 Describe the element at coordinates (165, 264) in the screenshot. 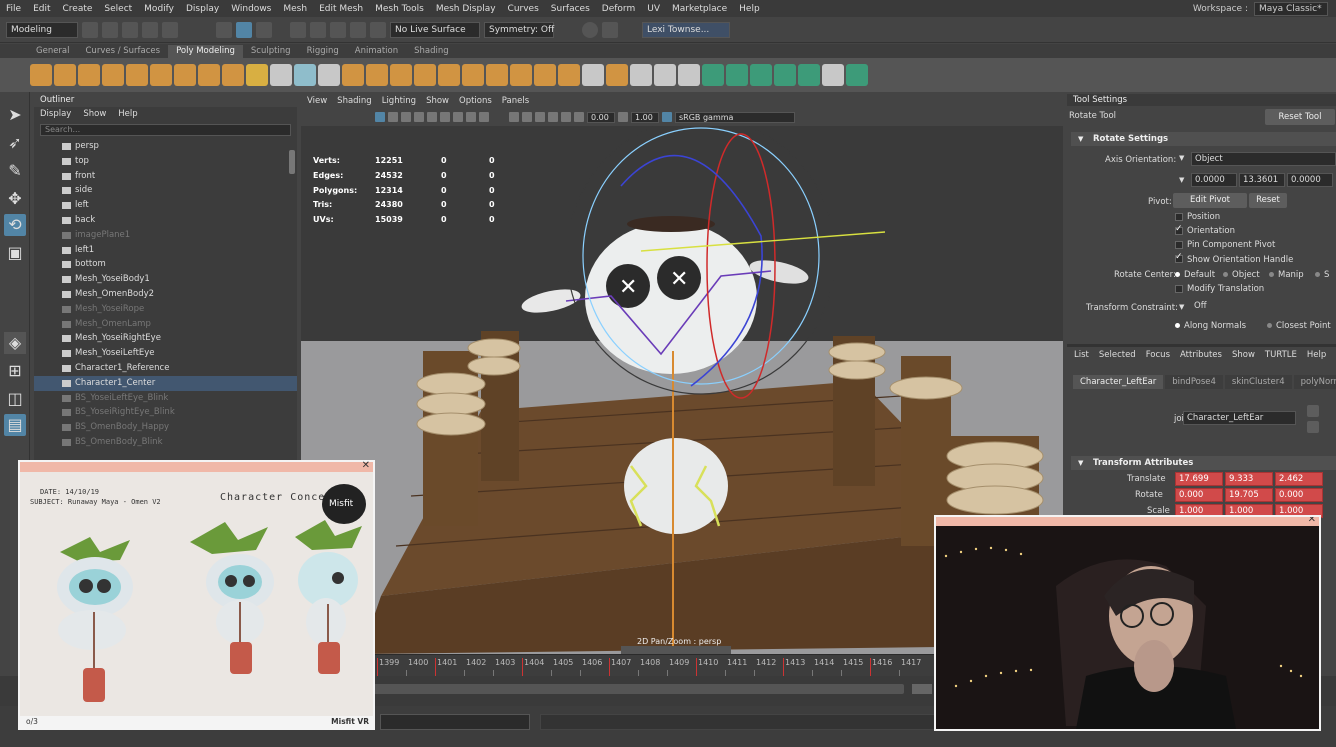

I see `outliner-item: bottom` at that location.